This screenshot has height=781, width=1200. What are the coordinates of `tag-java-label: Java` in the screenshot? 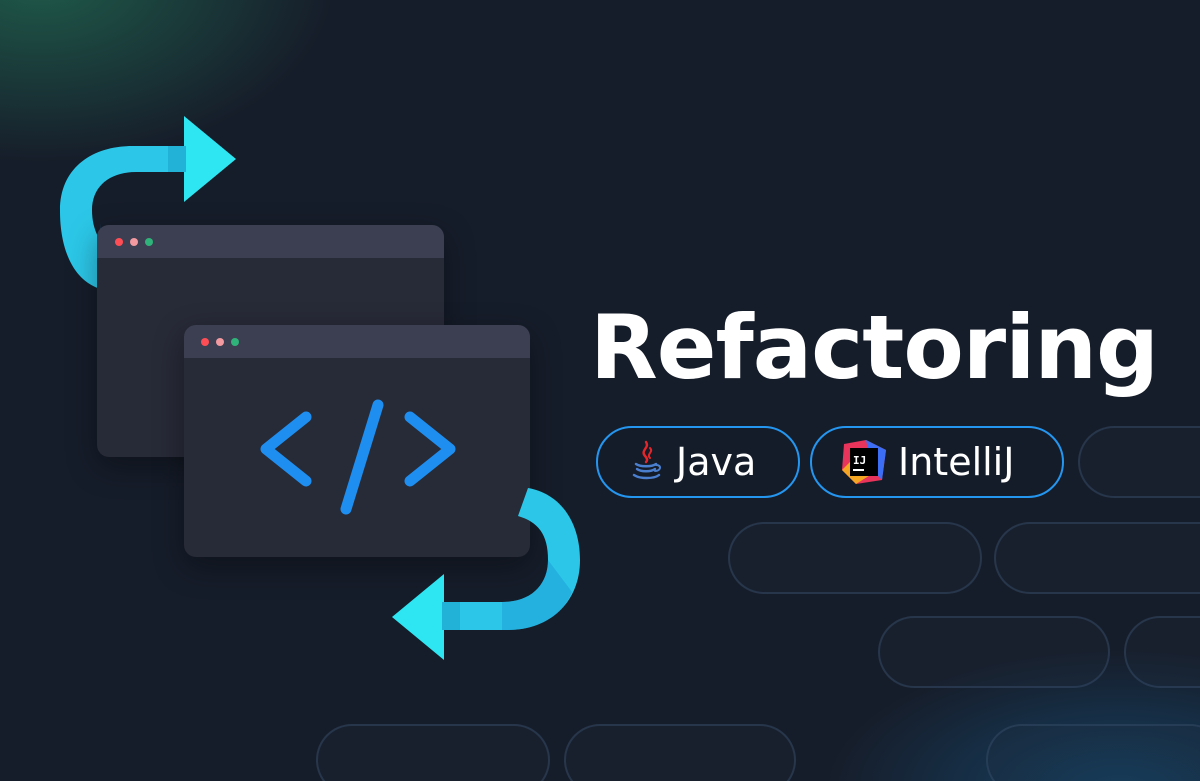 It's located at (716, 462).